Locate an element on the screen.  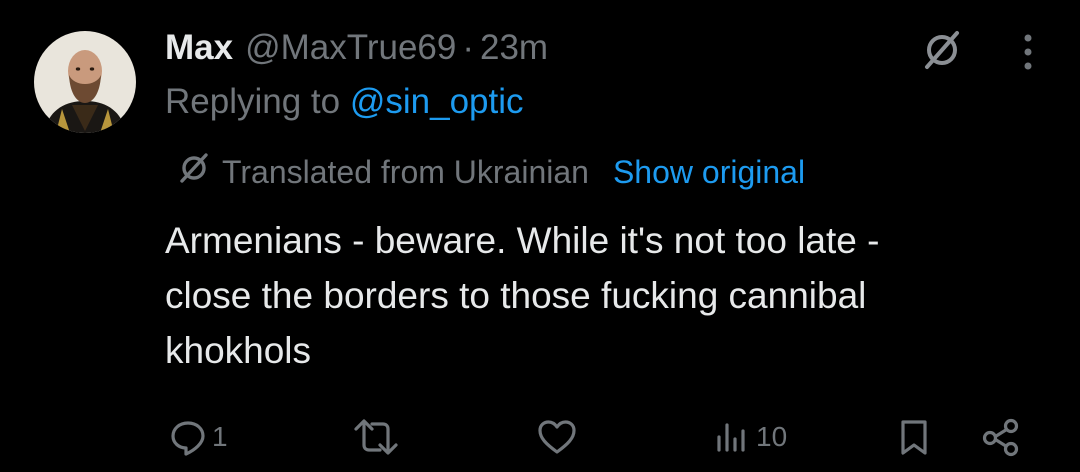
tweet-header: Max @MaxTrue69 · 23m is located at coordinates (356, 48).